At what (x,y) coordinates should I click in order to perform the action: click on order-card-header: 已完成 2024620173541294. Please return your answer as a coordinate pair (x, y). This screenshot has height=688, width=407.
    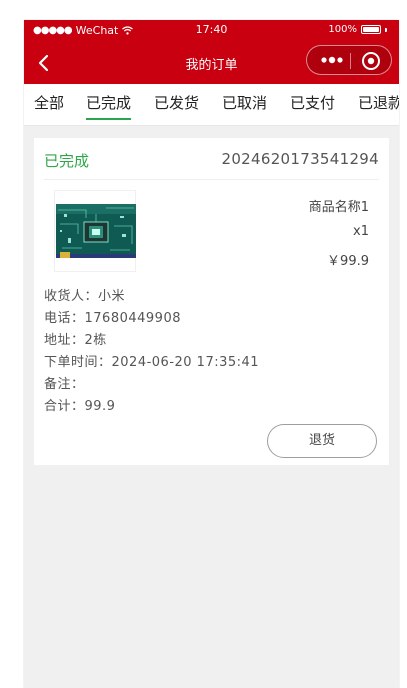
    Looking at the image, I should click on (211, 159).